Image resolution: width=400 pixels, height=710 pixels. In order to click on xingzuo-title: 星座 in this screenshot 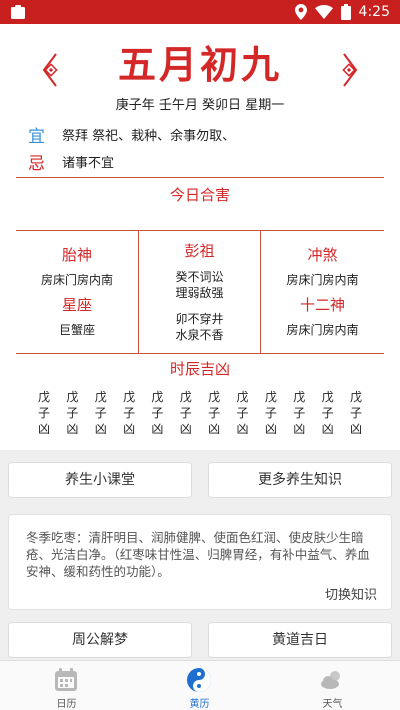, I will do `click(76, 305)`.